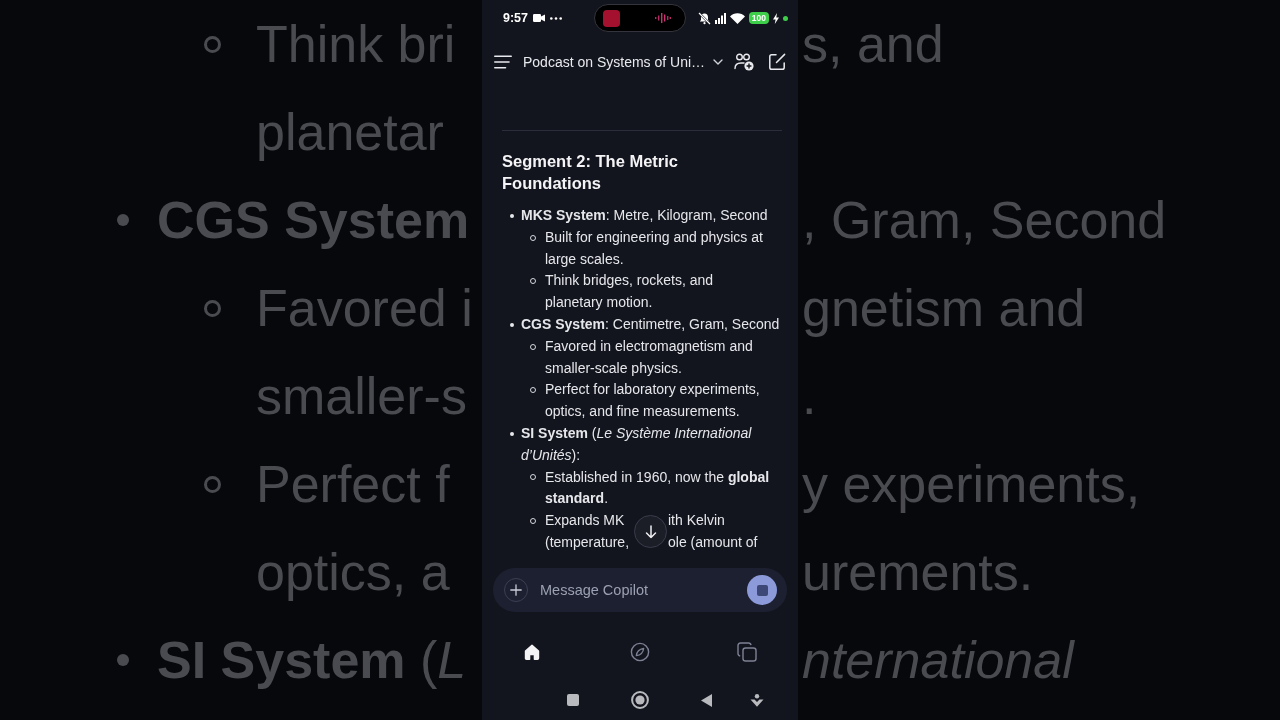 The height and width of the screenshot is (720, 1280). Describe the element at coordinates (353, 572) in the screenshot. I see `backdrop-text: optics, a` at that location.